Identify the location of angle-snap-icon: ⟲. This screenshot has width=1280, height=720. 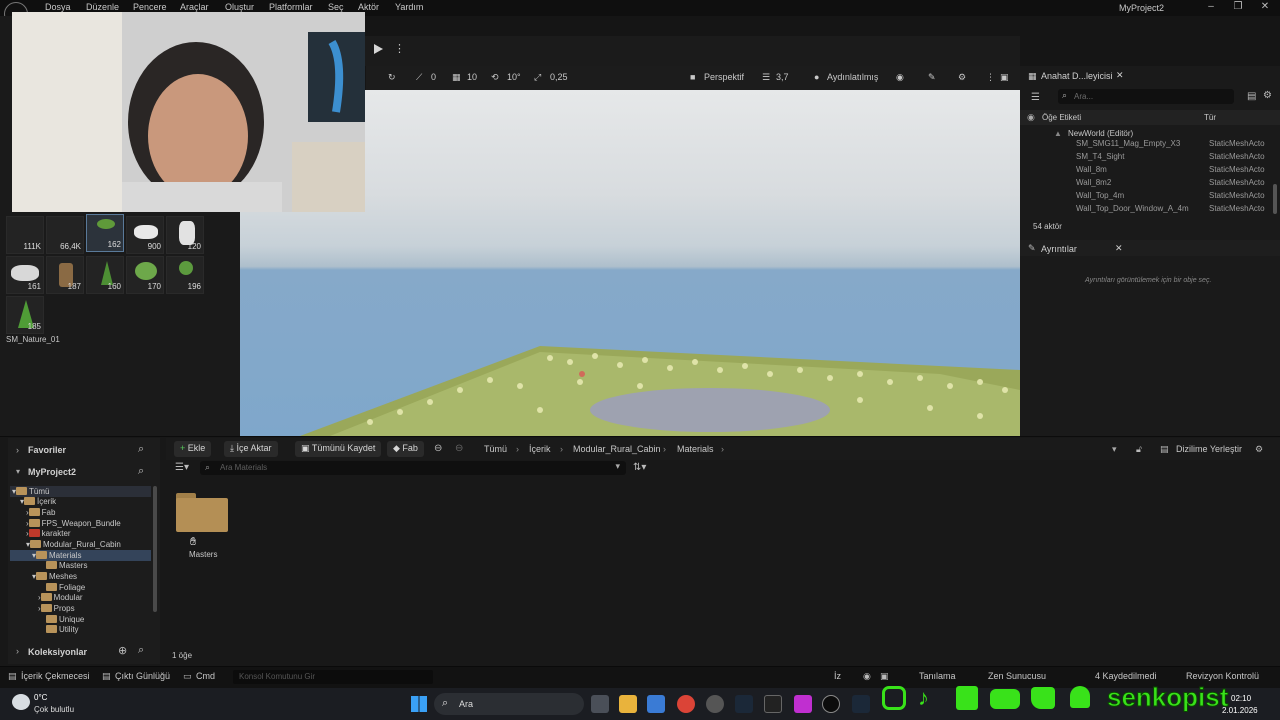
(495, 77).